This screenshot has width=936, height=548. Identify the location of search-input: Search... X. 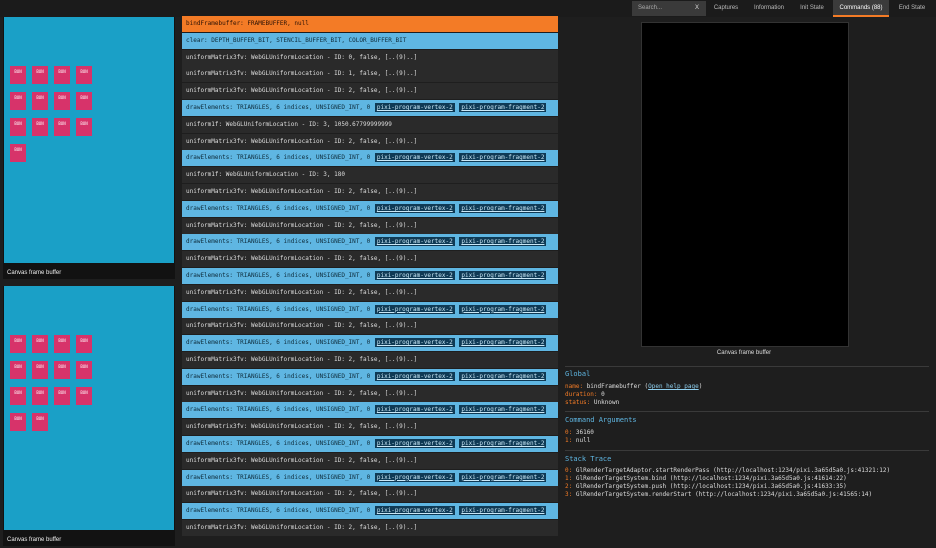
(669, 8).